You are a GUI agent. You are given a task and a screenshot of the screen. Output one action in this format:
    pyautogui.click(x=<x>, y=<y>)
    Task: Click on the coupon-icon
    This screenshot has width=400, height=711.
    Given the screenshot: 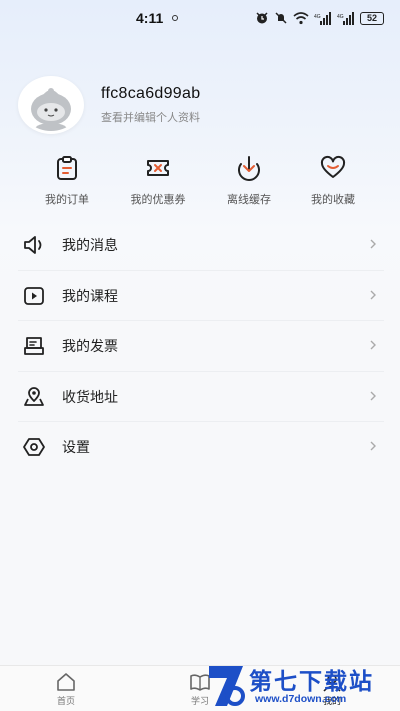 What is the action you would take?
    pyautogui.click(x=158, y=168)
    